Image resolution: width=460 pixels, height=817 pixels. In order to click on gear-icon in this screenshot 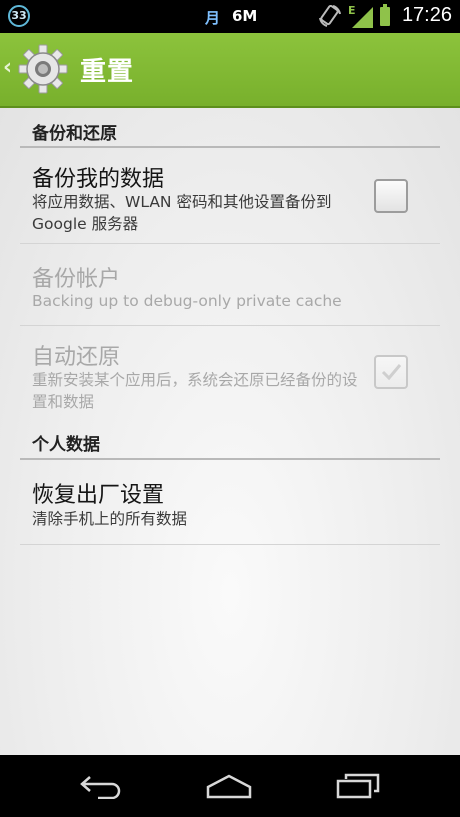, I will do `click(43, 69)`.